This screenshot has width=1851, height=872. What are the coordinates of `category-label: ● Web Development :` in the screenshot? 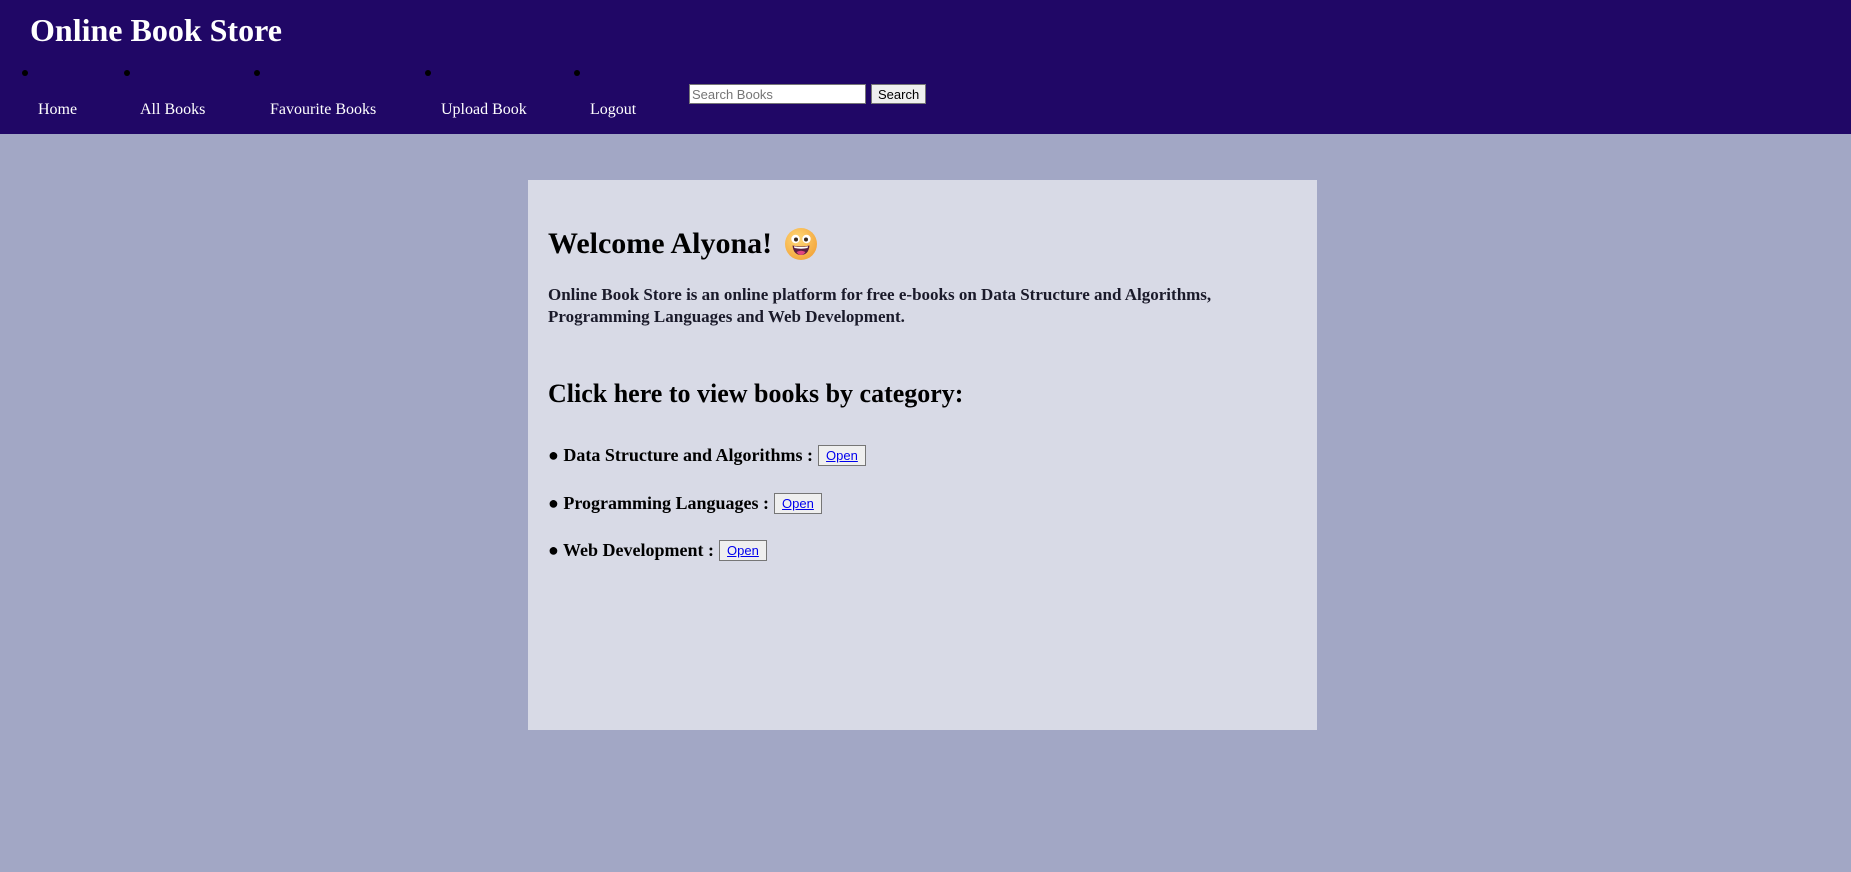 It's located at (631, 550).